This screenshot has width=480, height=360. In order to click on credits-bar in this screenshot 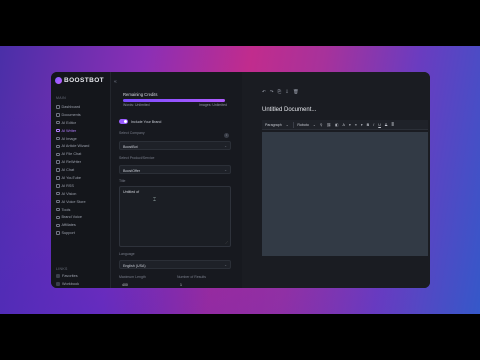, I will do `click(174, 100)`.